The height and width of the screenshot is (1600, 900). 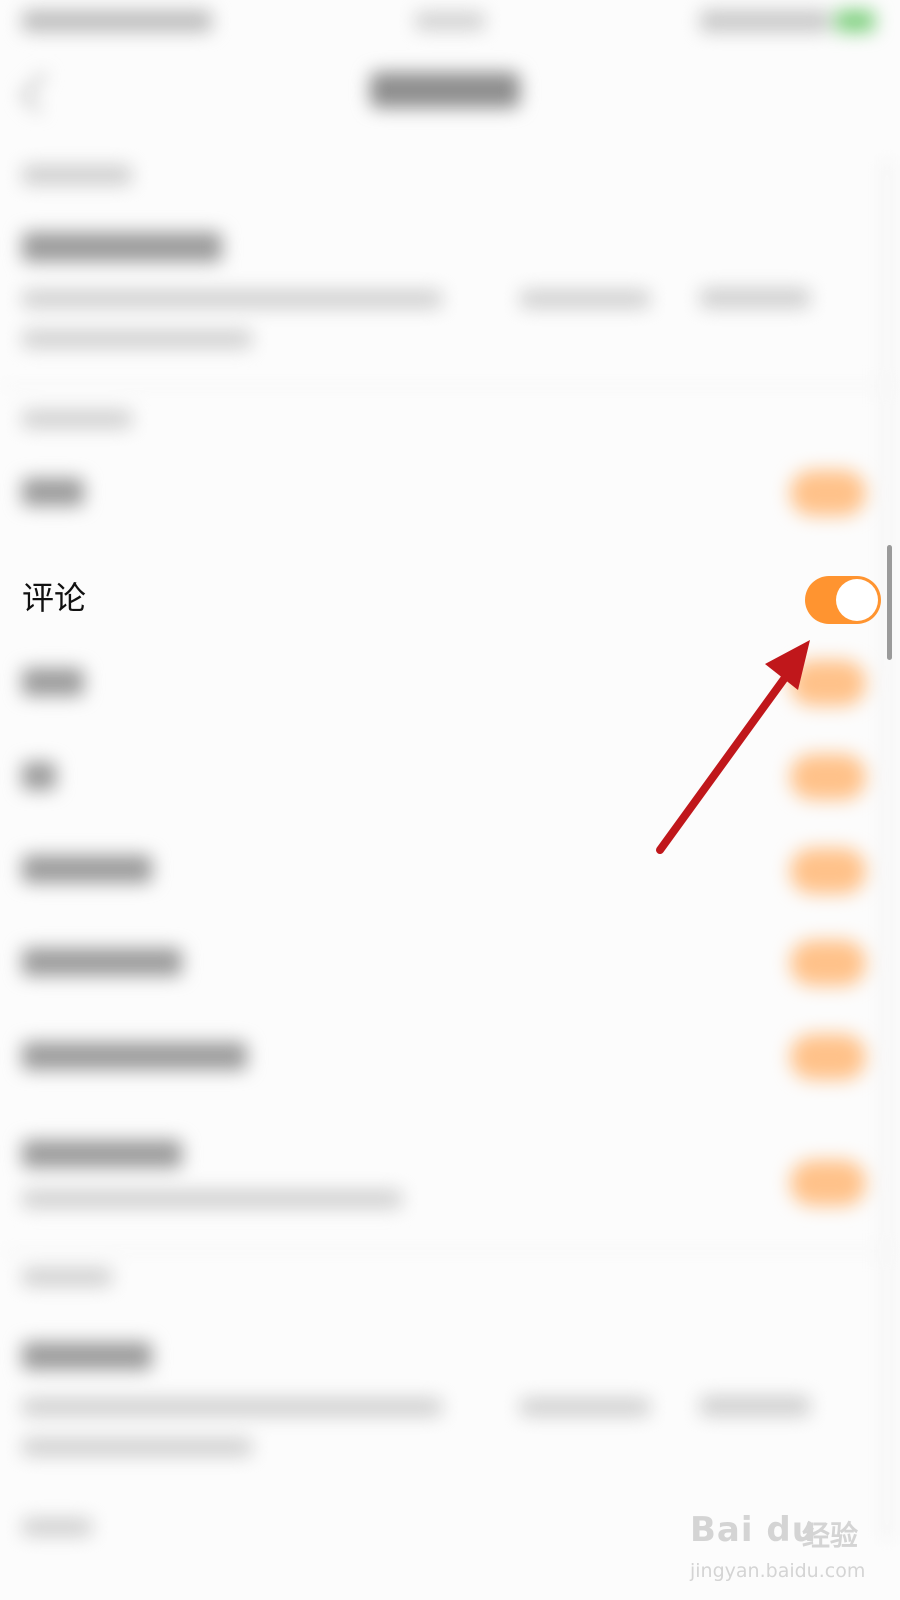 I want to click on status-bar, so click(x=450, y=24).